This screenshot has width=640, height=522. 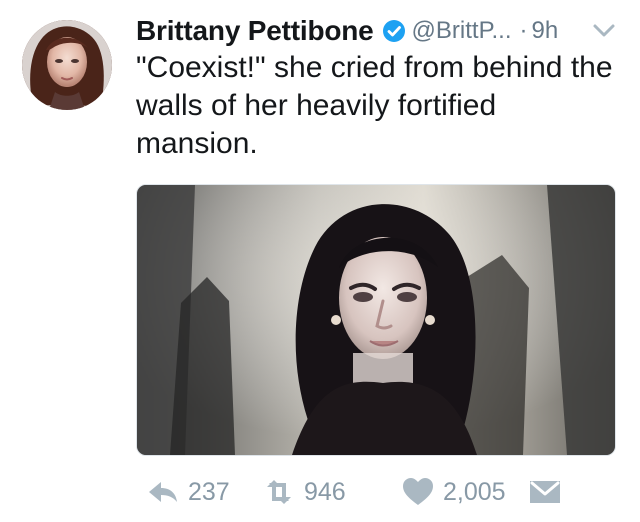 I want to click on like-button: 2,005, so click(x=453, y=492).